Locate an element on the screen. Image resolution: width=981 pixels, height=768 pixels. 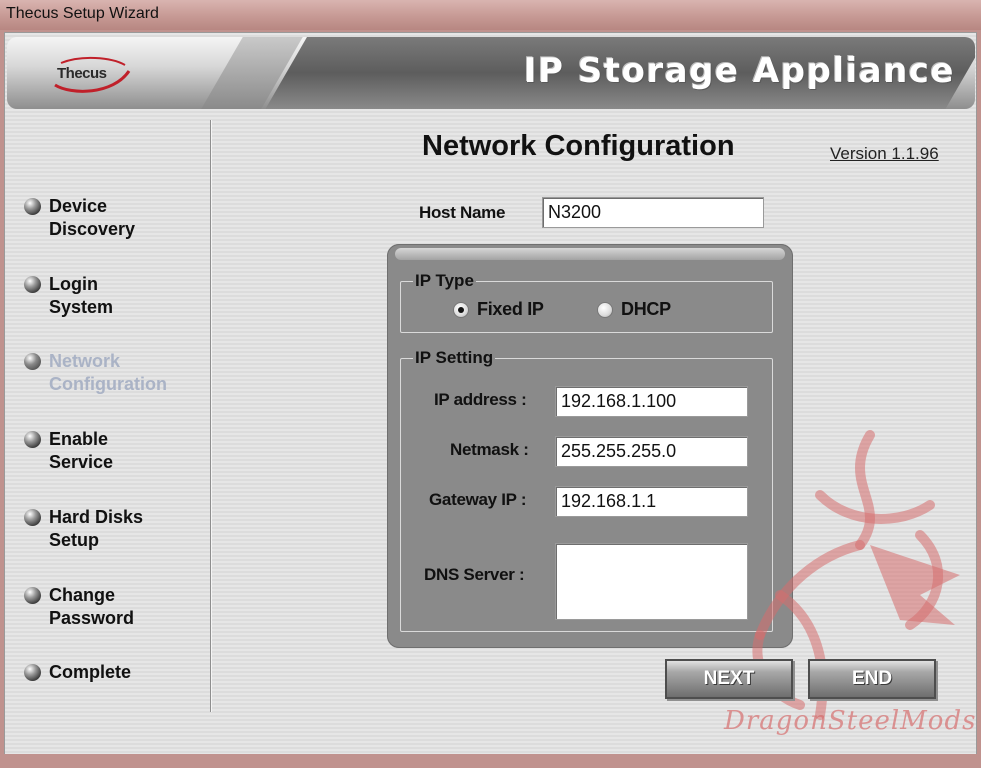
radio-selected-dot is located at coordinates (461, 310).